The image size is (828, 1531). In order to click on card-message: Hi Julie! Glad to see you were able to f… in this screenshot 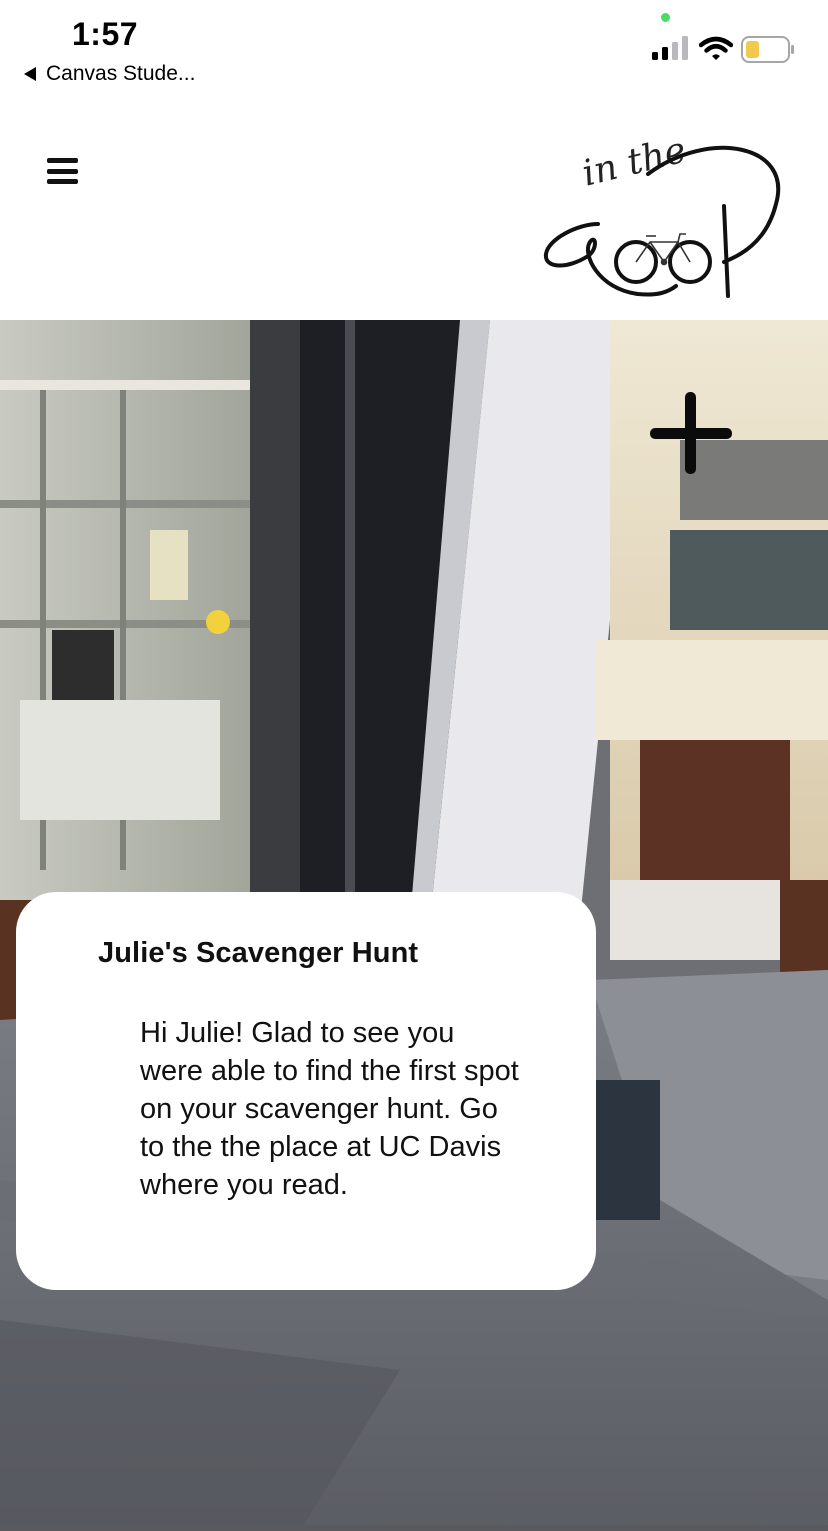, I will do `click(329, 1109)`.